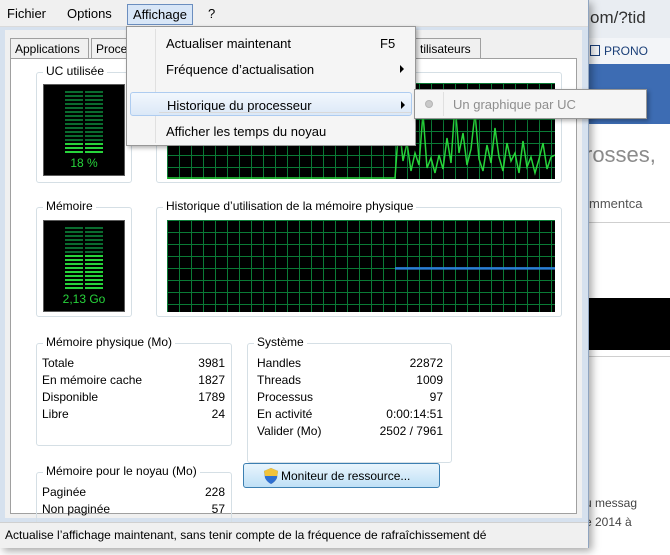  What do you see at coordinates (350, 396) in the screenshot?
I see `table-row: Processus 97` at bounding box center [350, 396].